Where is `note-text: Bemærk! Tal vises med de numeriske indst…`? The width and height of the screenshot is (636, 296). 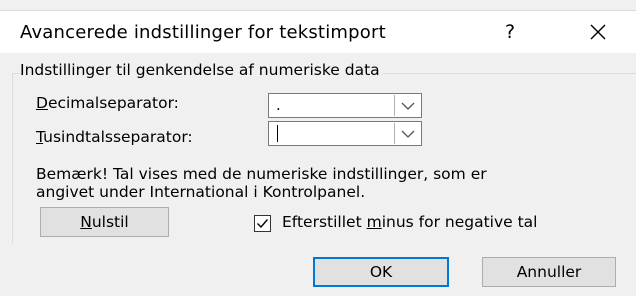
note-text: Bemærk! Tal vises med de numeriske indst… is located at coordinates (261, 183).